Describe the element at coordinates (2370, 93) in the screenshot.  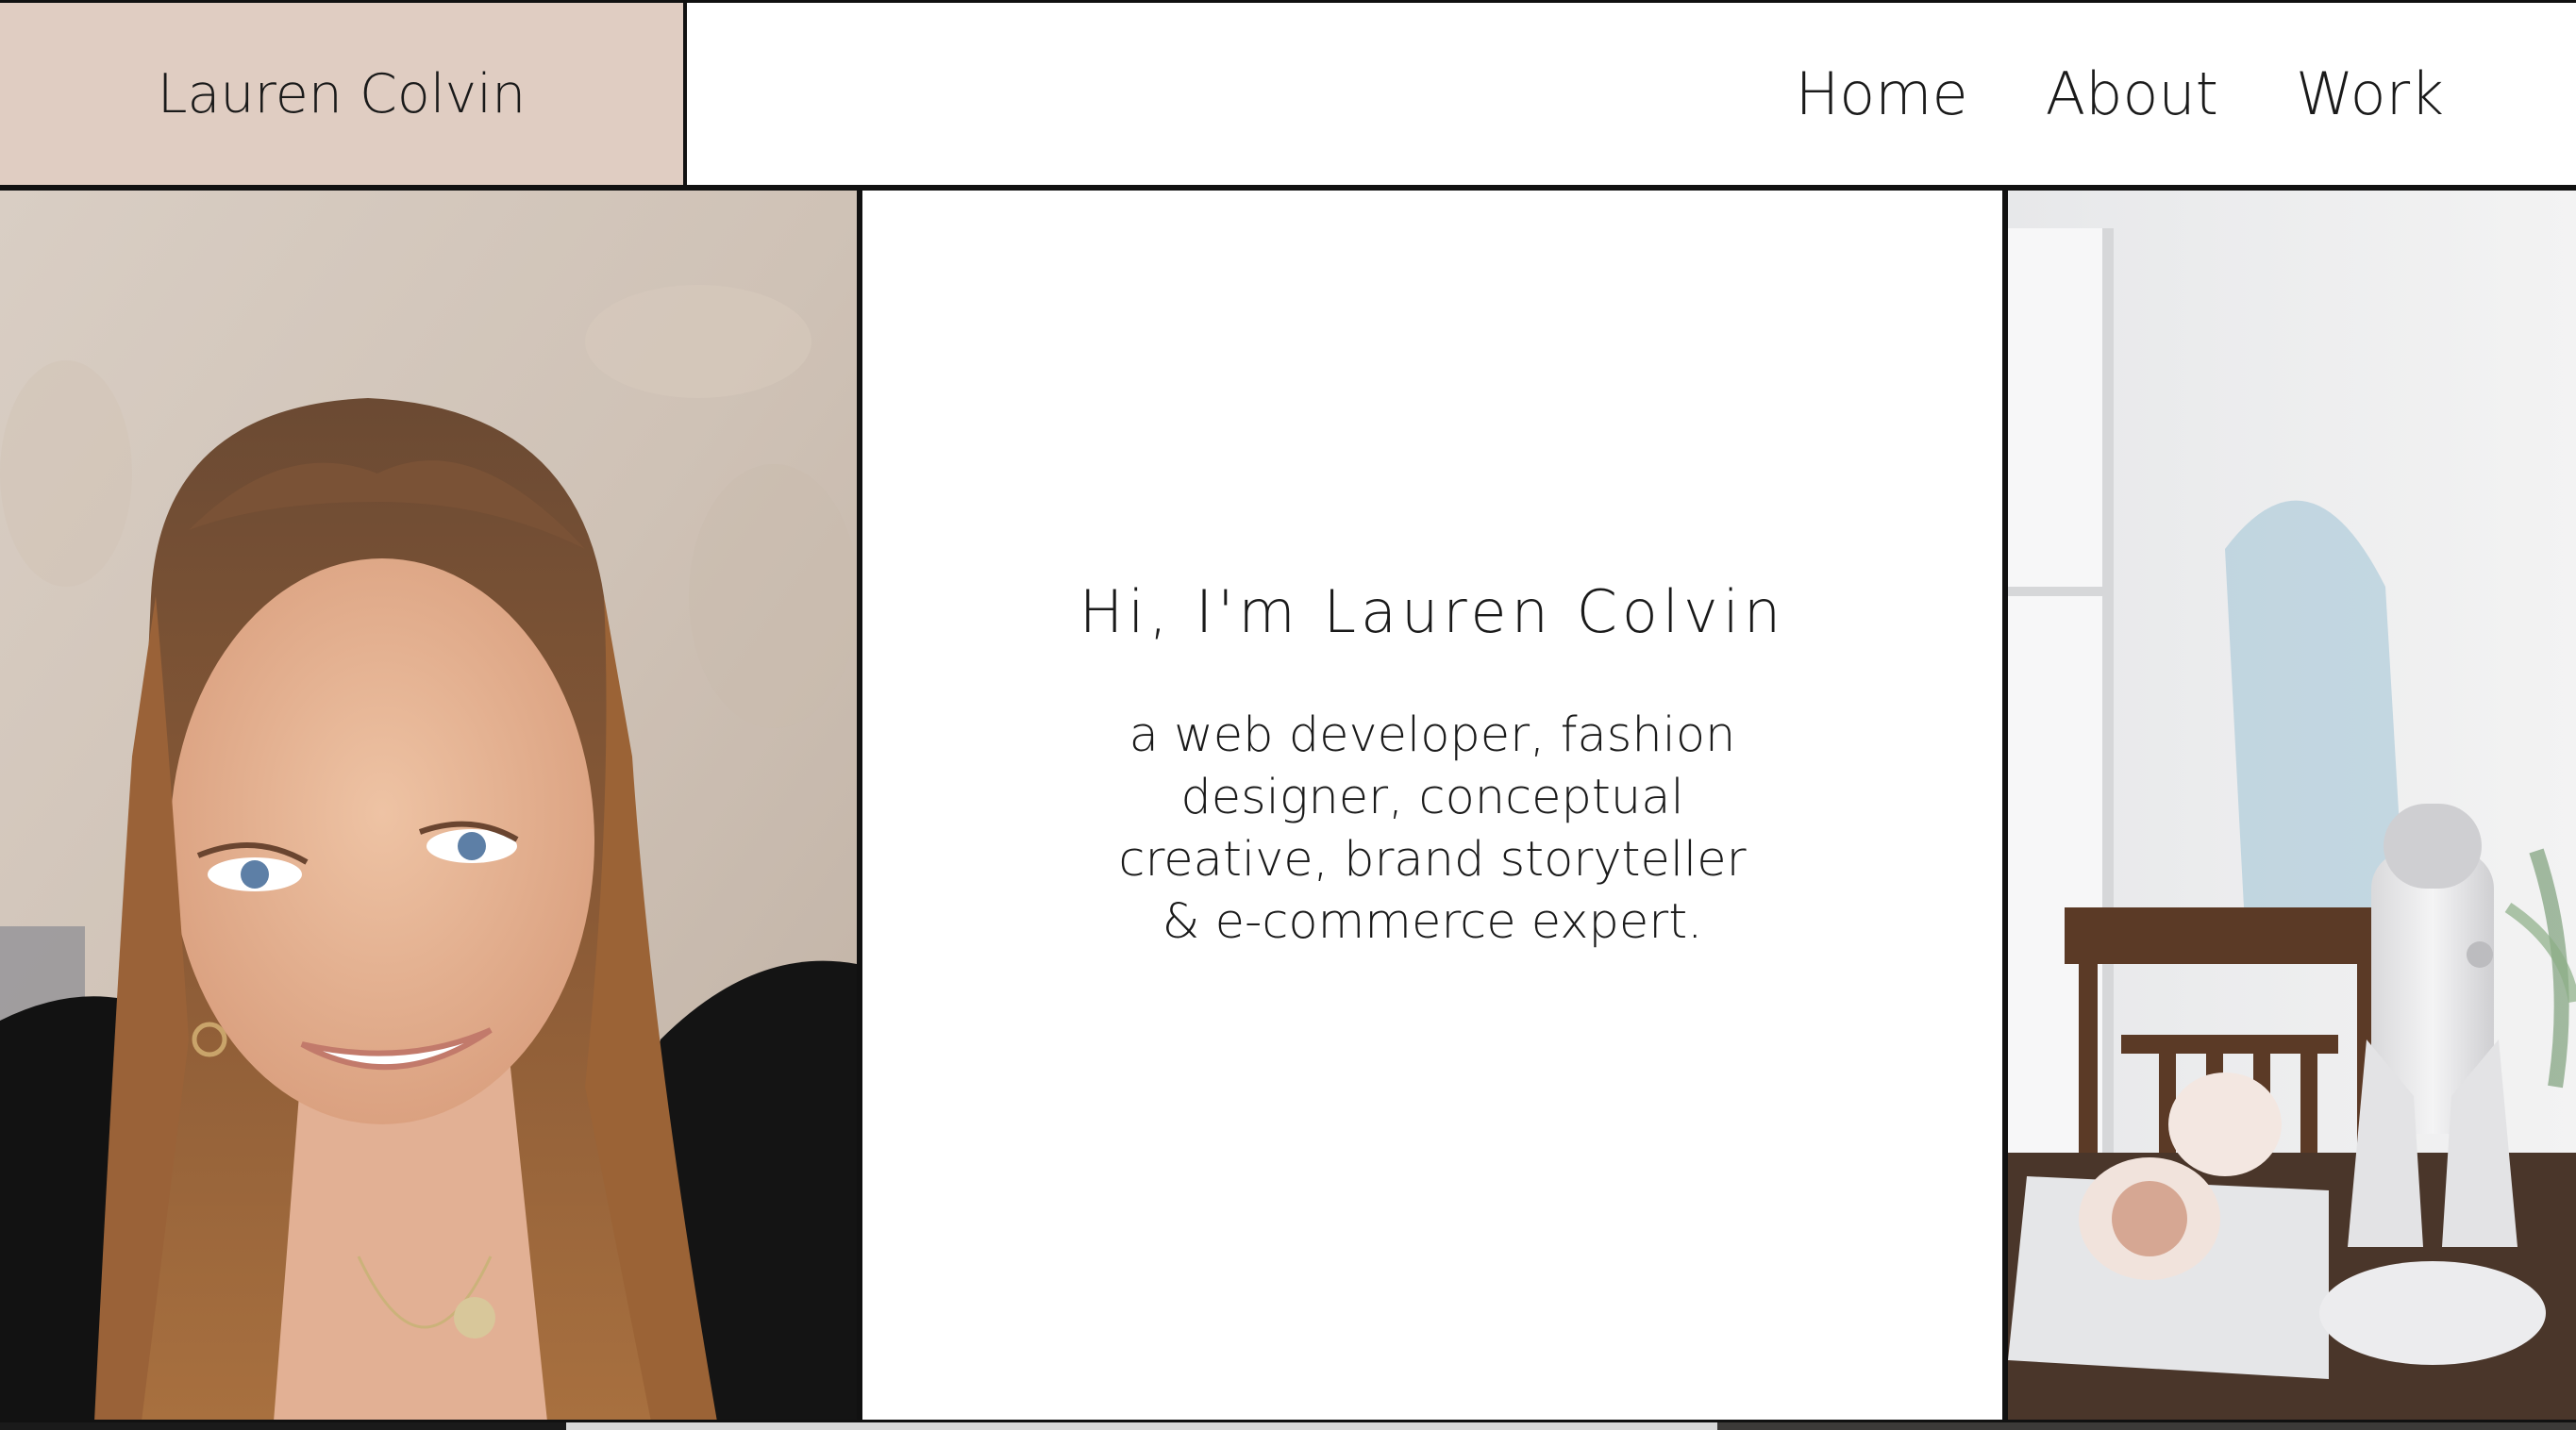
I see `nav-work-link: Work` at that location.